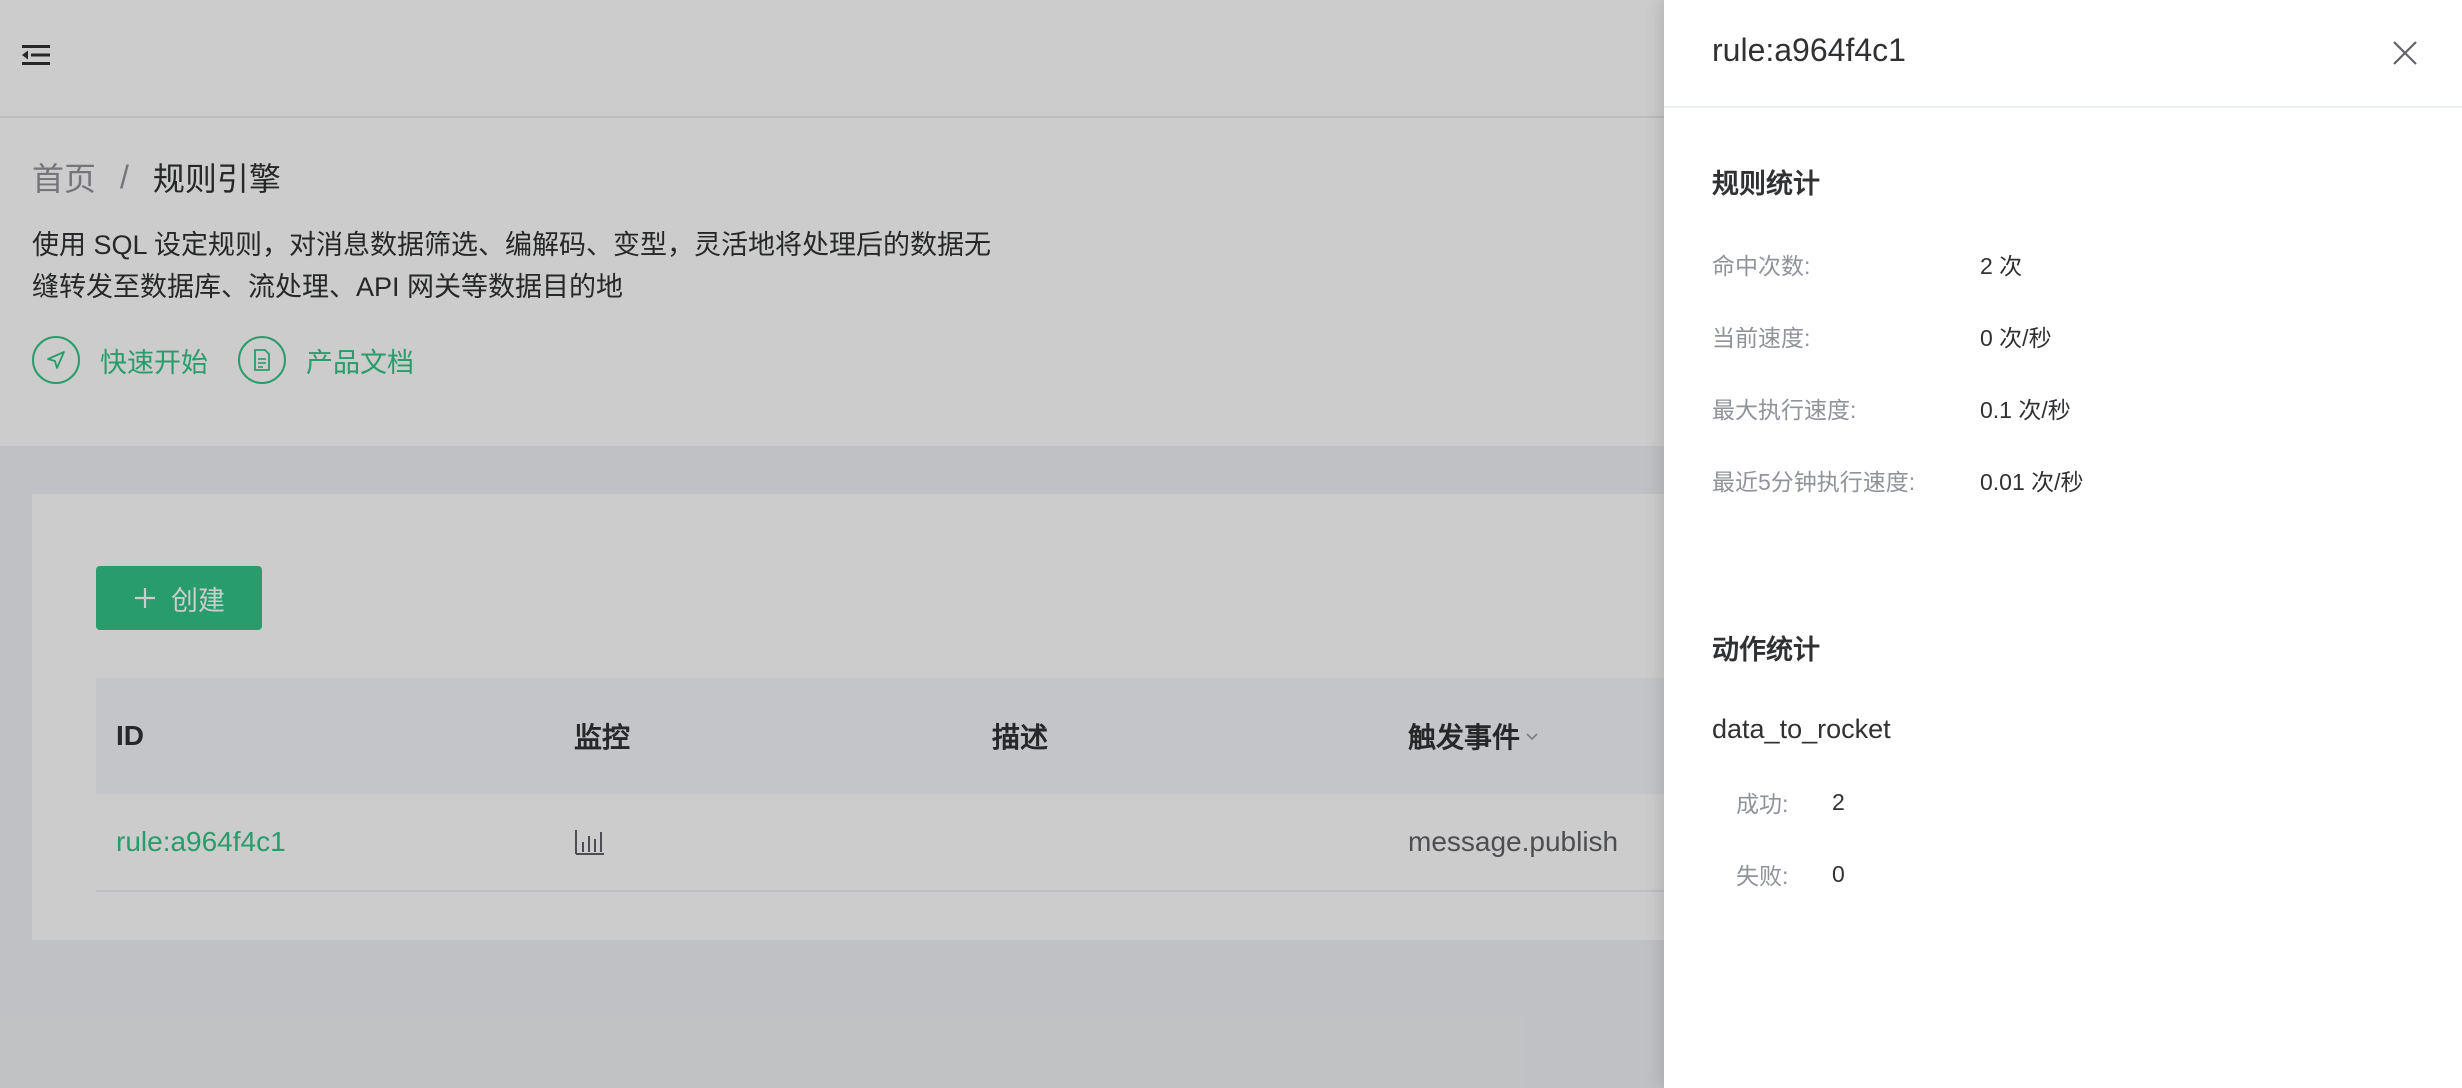 Image resolution: width=2462 pixels, height=1088 pixels. Describe the element at coordinates (1790, 874) in the screenshot. I see `action-row-failed: 失败: 0` at that location.